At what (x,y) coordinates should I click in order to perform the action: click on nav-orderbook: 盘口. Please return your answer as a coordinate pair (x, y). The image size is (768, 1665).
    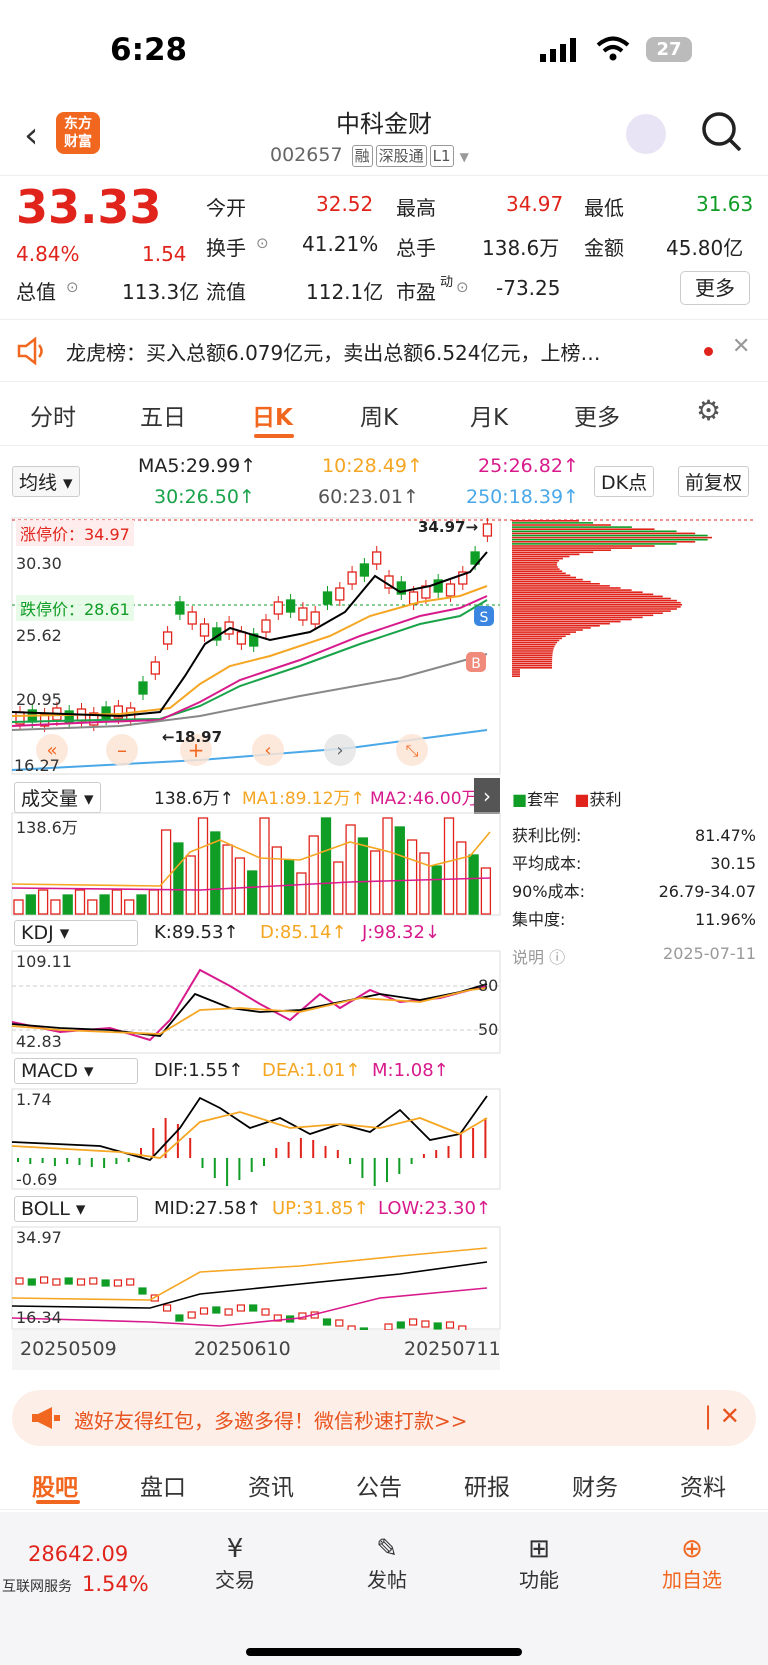
    Looking at the image, I should click on (163, 1485).